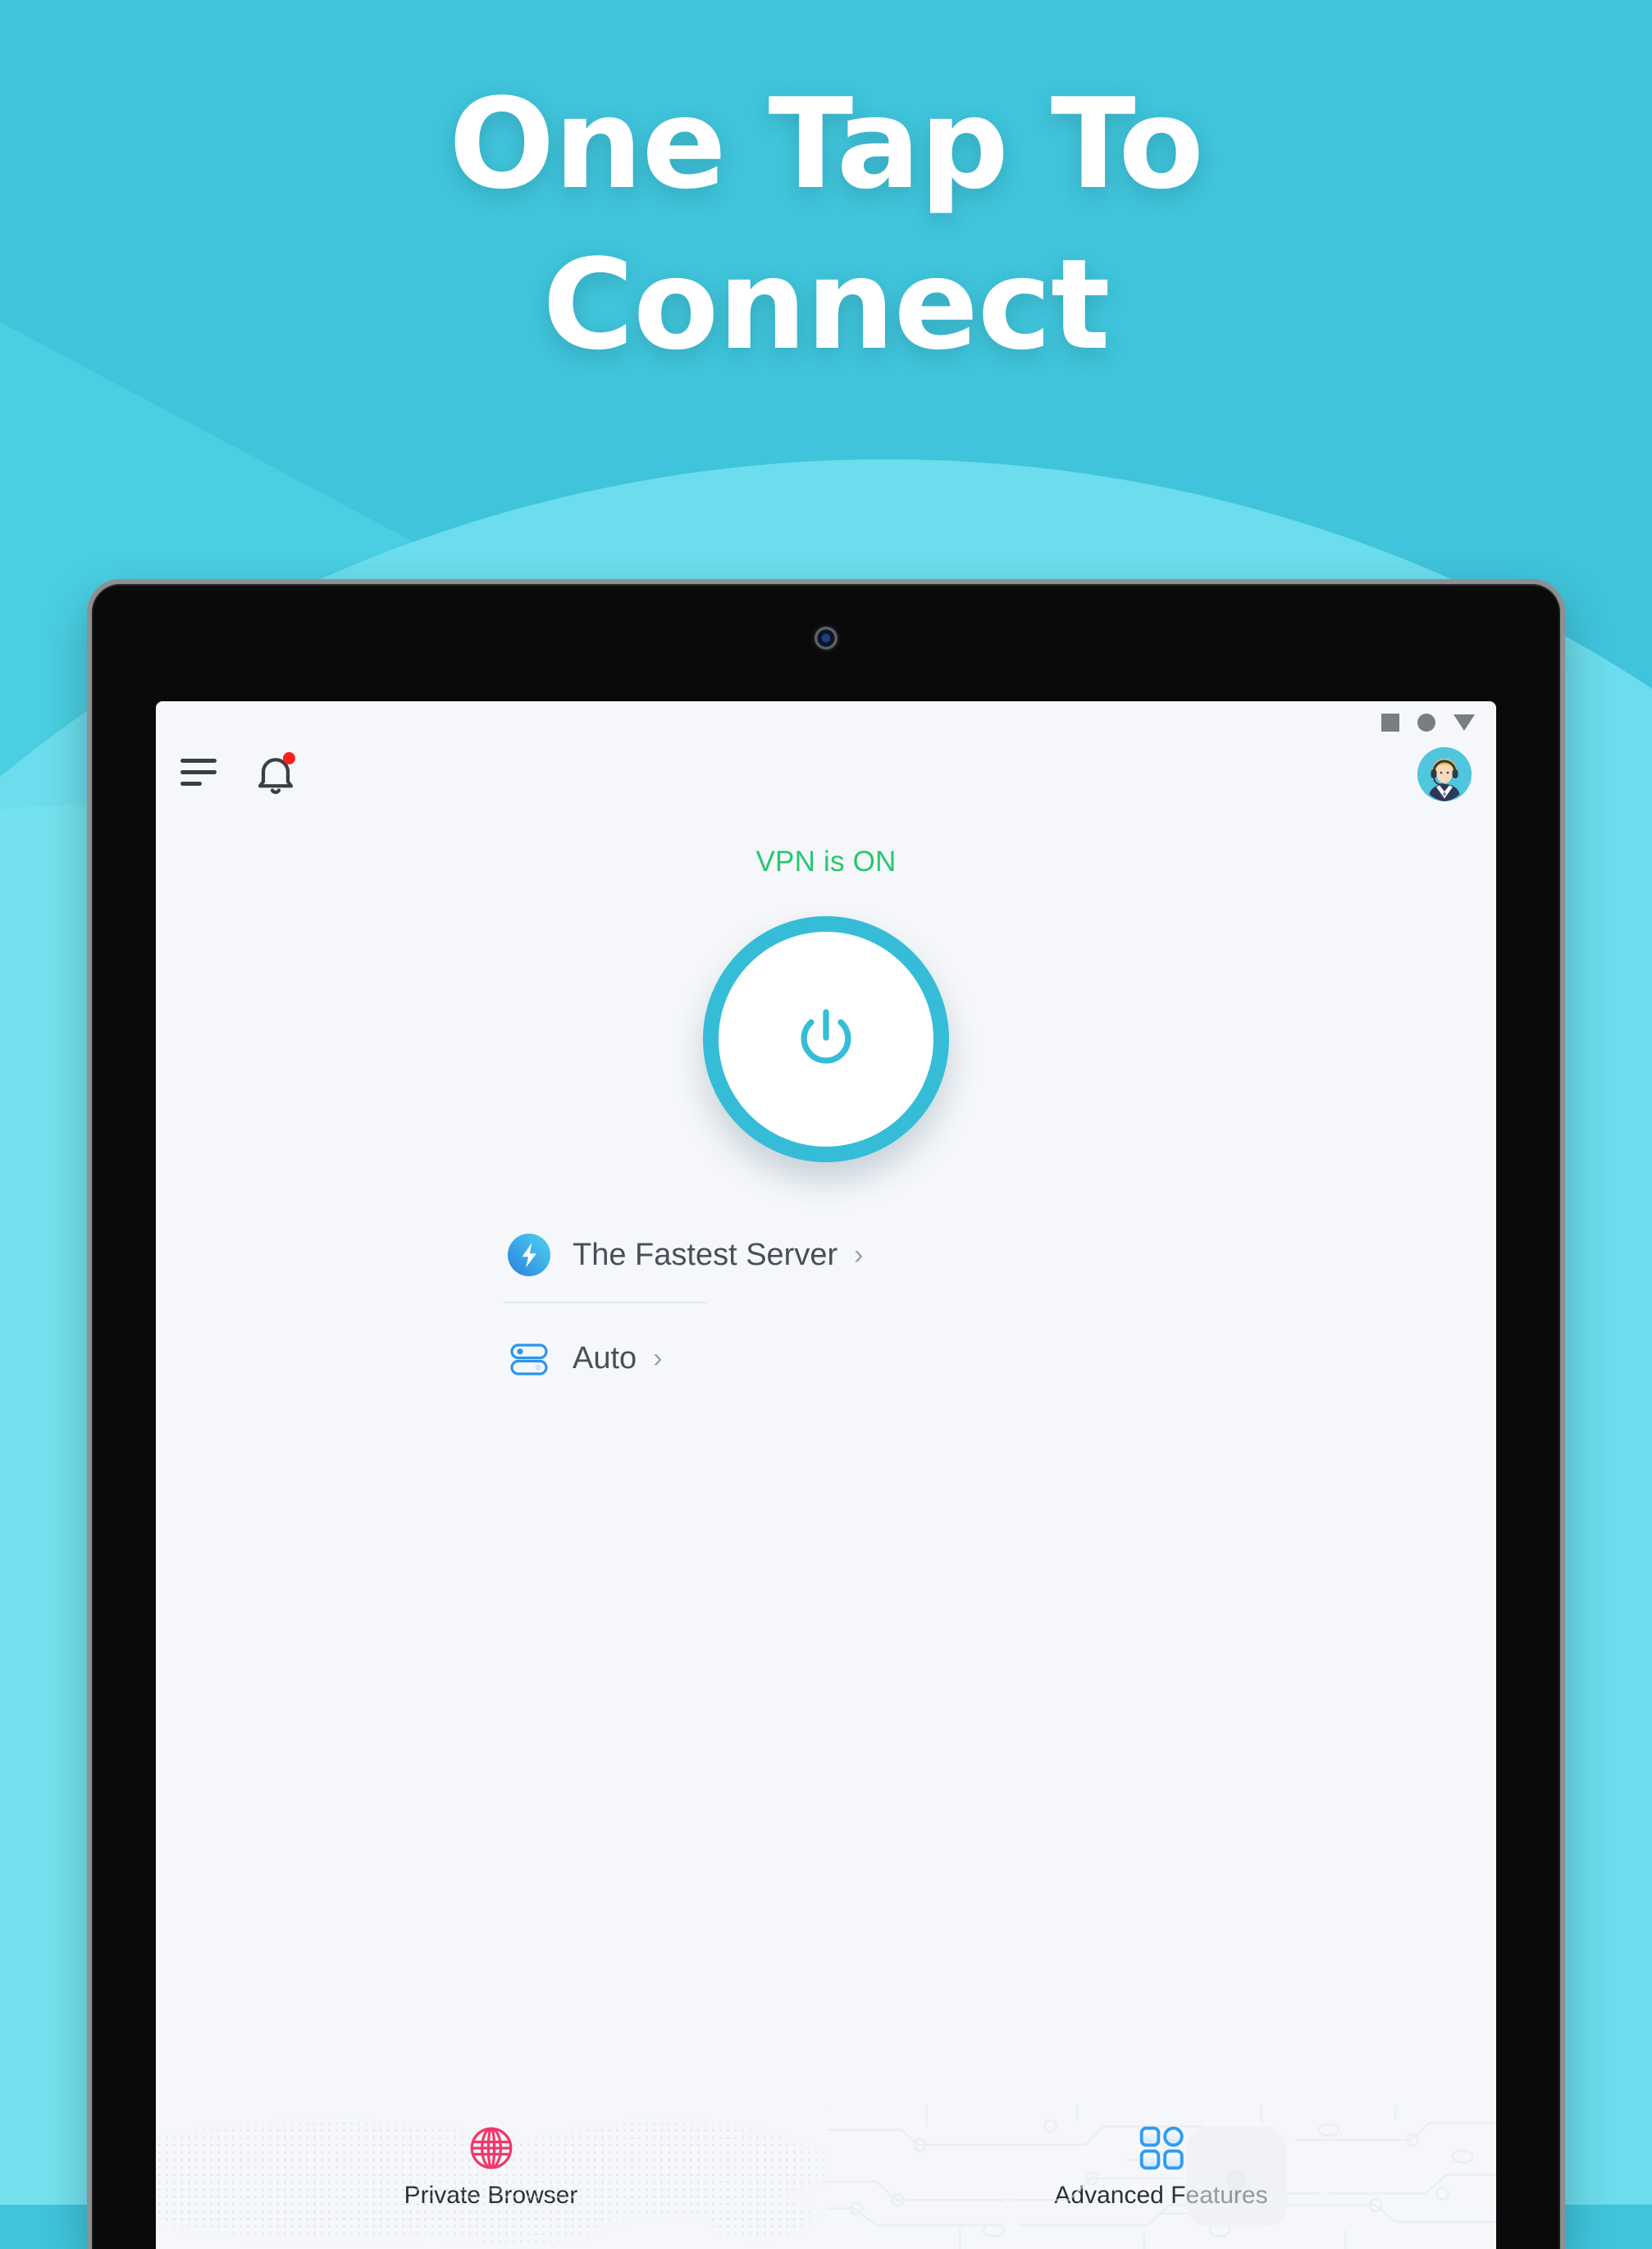  What do you see at coordinates (826, 1307) in the screenshot?
I see `server-selection-list: The Fastest Server › Auto ›` at bounding box center [826, 1307].